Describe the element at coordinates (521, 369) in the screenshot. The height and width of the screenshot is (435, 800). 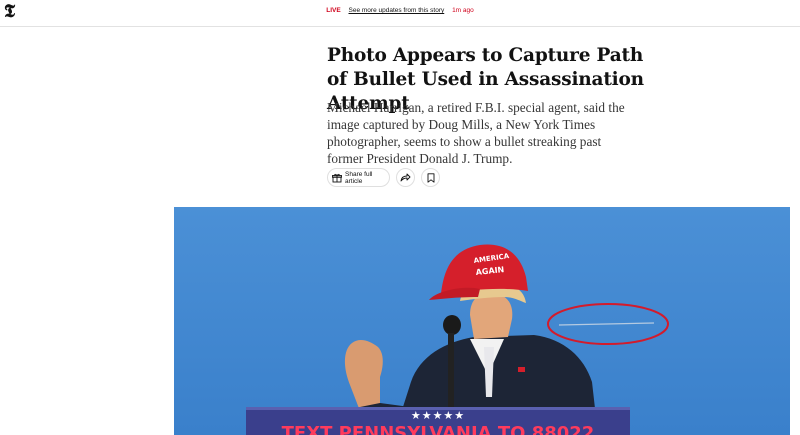
I see `flag-pin` at that location.